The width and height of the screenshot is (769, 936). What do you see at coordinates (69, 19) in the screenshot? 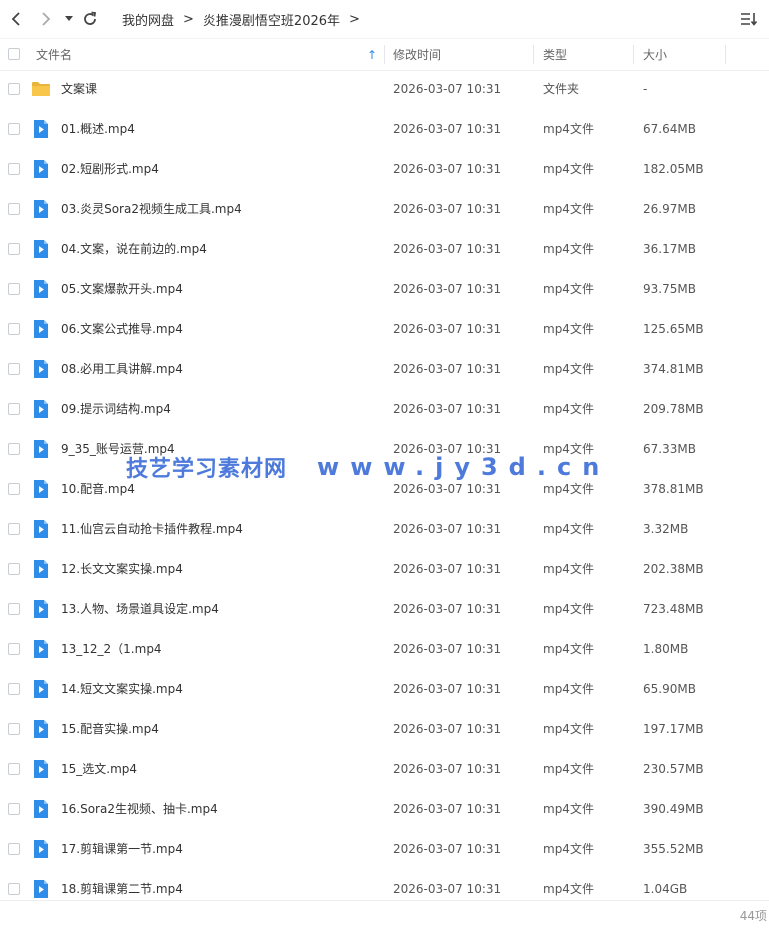
I see `history-dropdown-button` at bounding box center [69, 19].